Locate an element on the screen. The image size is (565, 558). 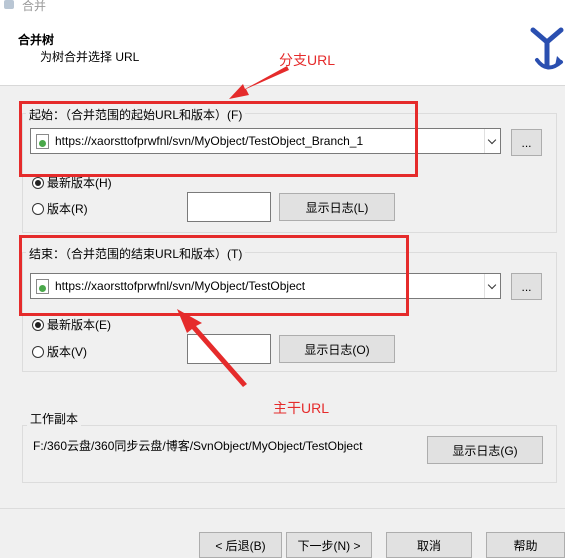
wizard-footer is located at coordinates (282, 533).